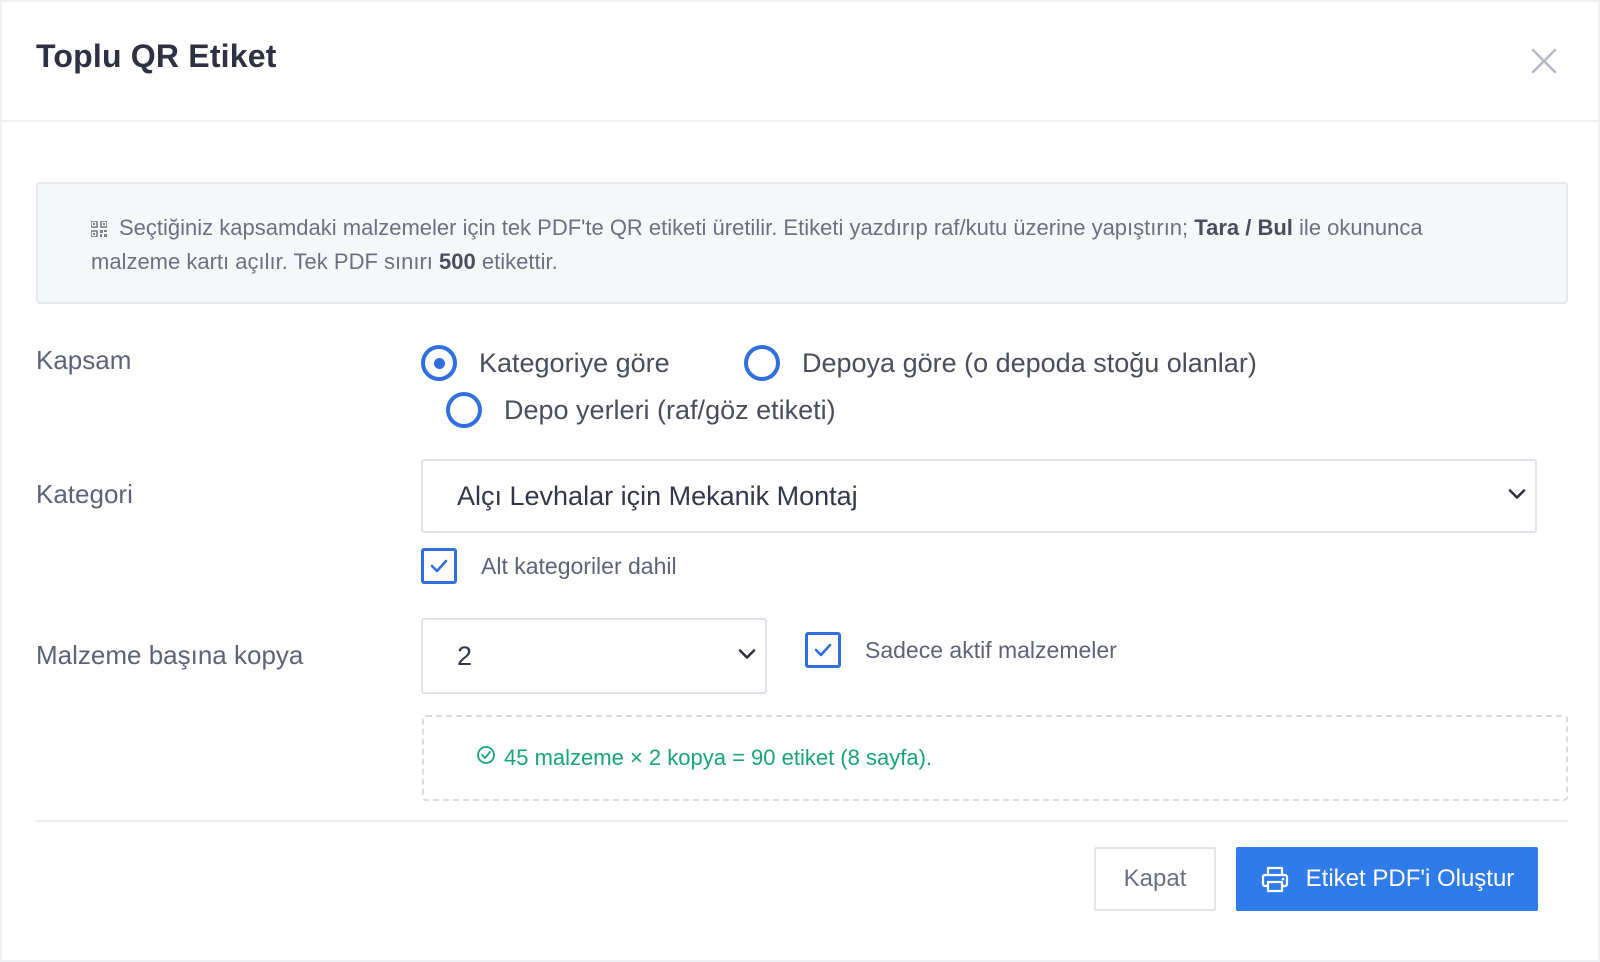  What do you see at coordinates (579, 565) in the screenshot?
I see `include-subcategories-label: Alt kategoriler dahil` at bounding box center [579, 565].